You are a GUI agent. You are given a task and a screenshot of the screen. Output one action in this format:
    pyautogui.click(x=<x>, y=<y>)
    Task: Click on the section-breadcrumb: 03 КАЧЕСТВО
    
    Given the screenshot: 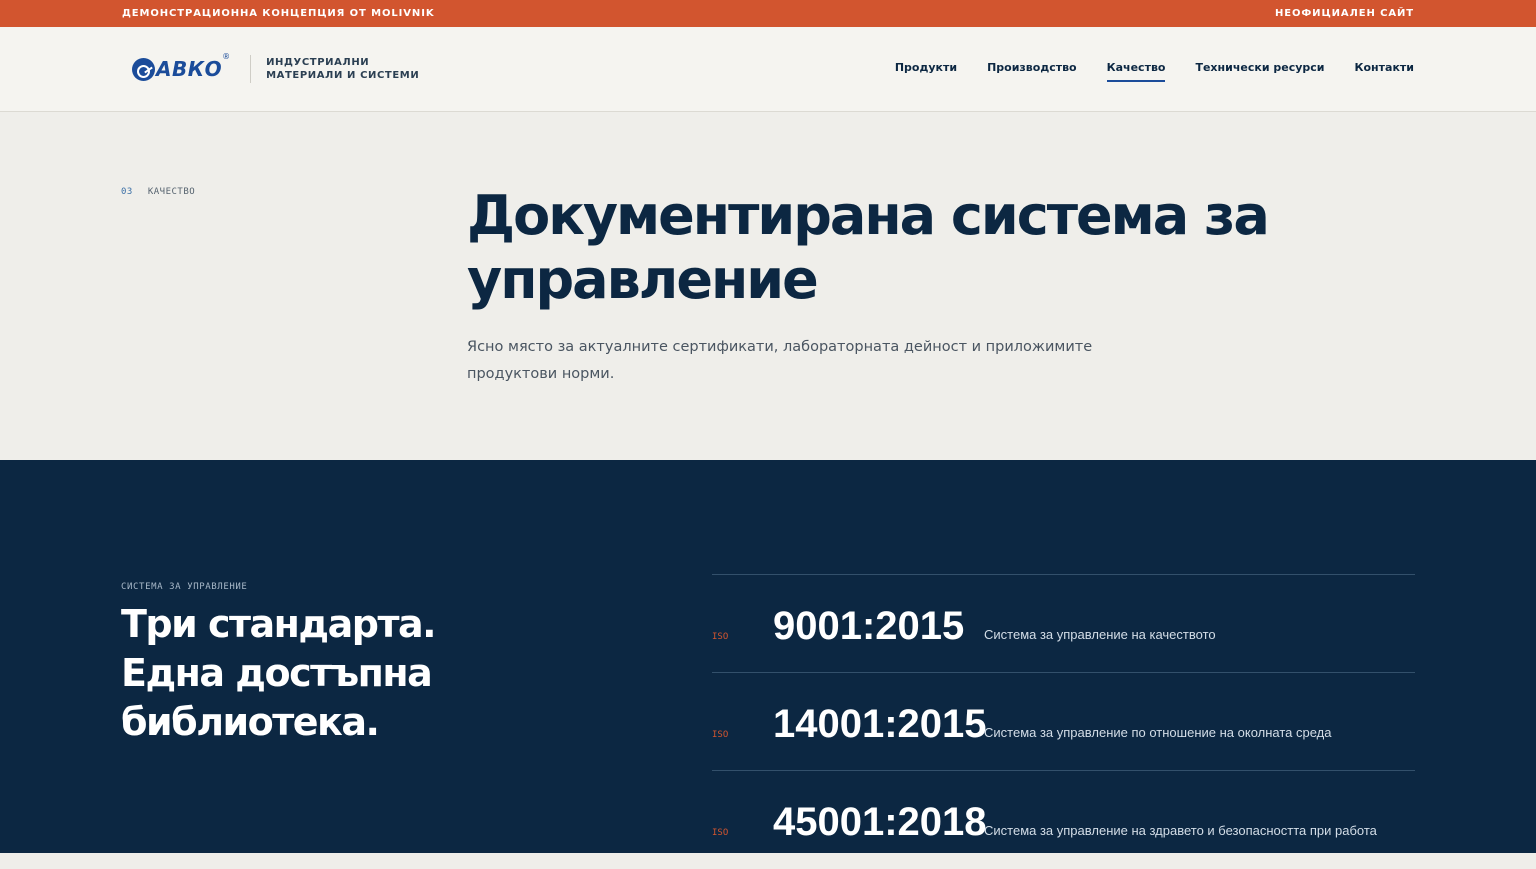 What is the action you would take?
    pyautogui.click(x=158, y=192)
    